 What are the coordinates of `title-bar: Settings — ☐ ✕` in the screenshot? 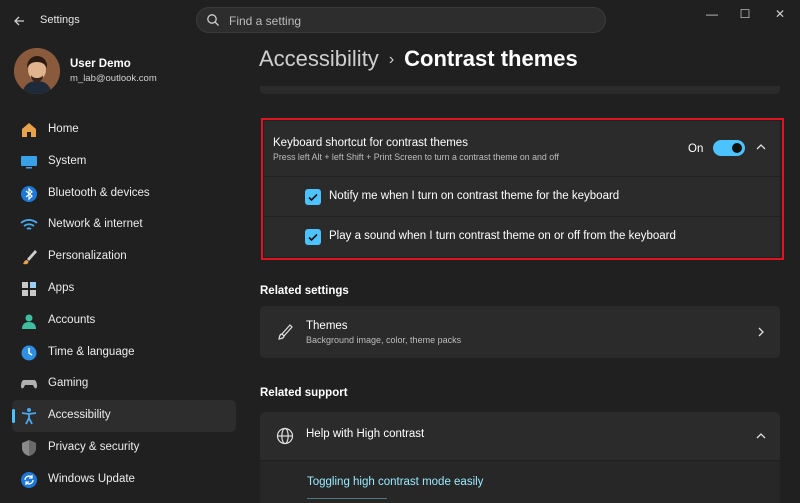 It's located at (400, 20).